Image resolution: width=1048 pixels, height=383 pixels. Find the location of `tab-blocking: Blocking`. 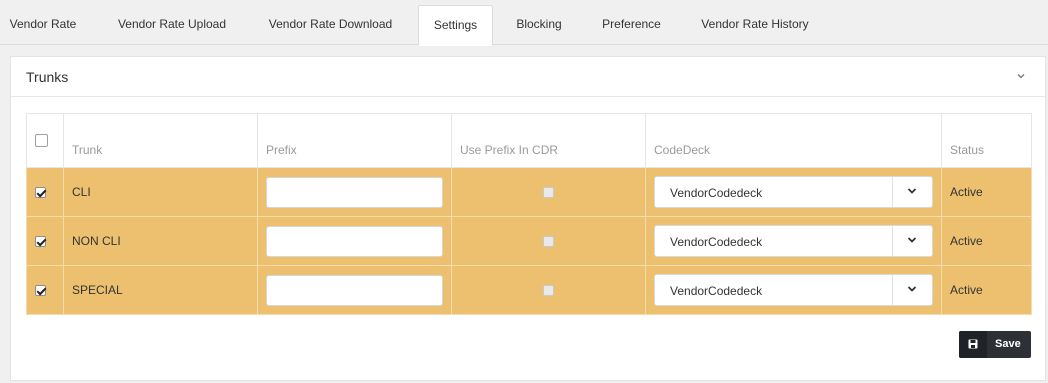

tab-blocking: Blocking is located at coordinates (539, 25).